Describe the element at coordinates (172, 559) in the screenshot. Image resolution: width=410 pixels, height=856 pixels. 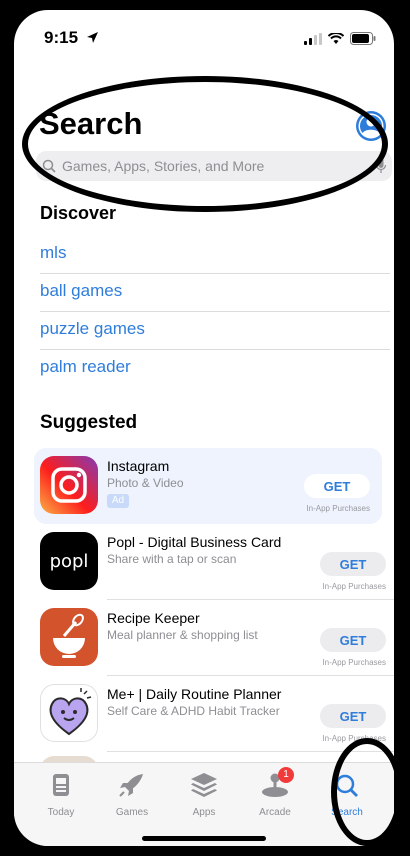
I see `app-subtitle: Share with a tap or scan` at that location.